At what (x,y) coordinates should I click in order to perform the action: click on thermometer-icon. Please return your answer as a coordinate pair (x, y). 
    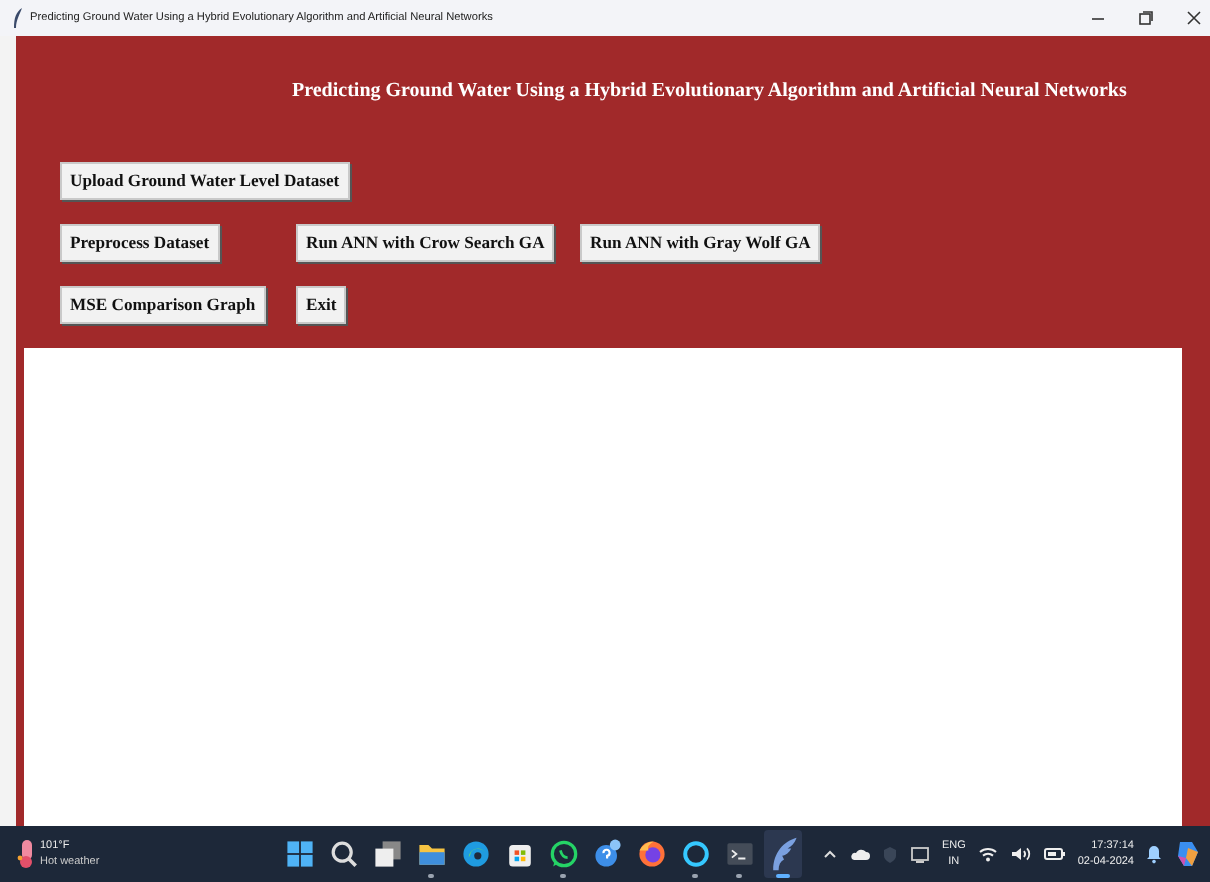
    Looking at the image, I should click on (26, 854).